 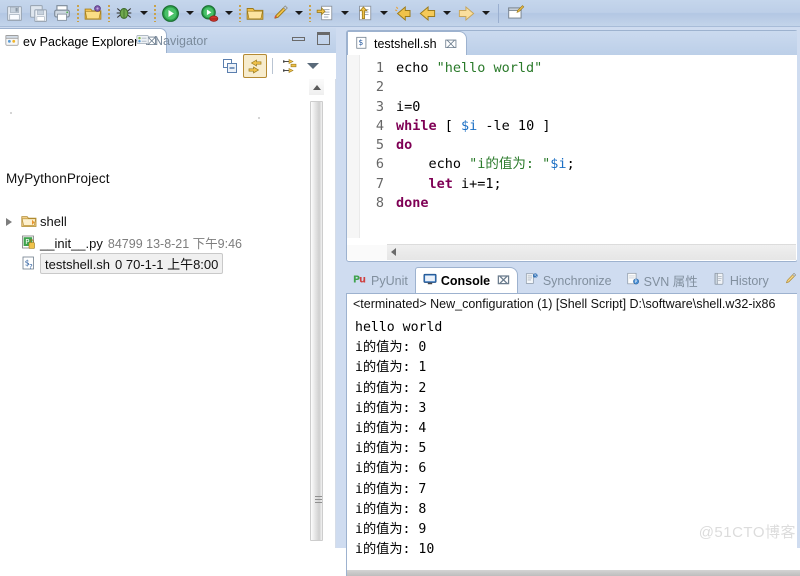 What do you see at coordinates (367, 252) in the screenshot?
I see `editor-hscroll-gutter` at bounding box center [367, 252].